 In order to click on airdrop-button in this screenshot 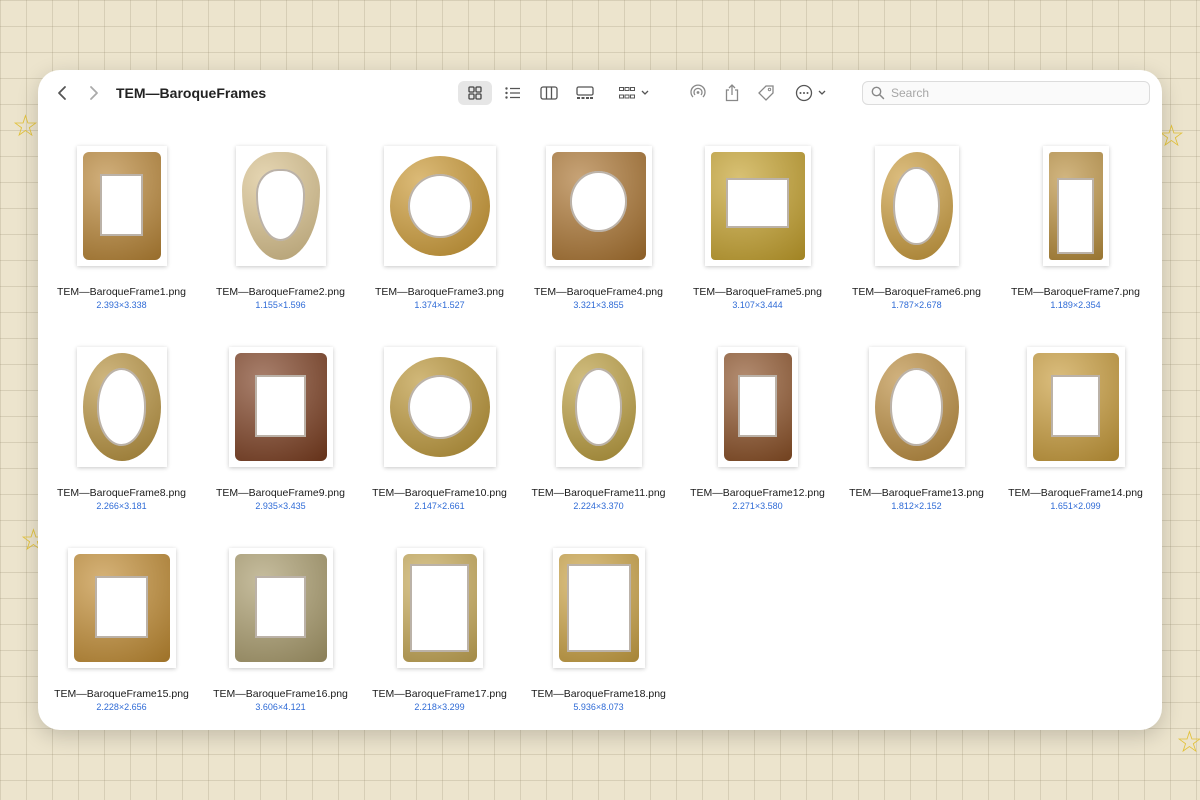, I will do `click(698, 93)`.